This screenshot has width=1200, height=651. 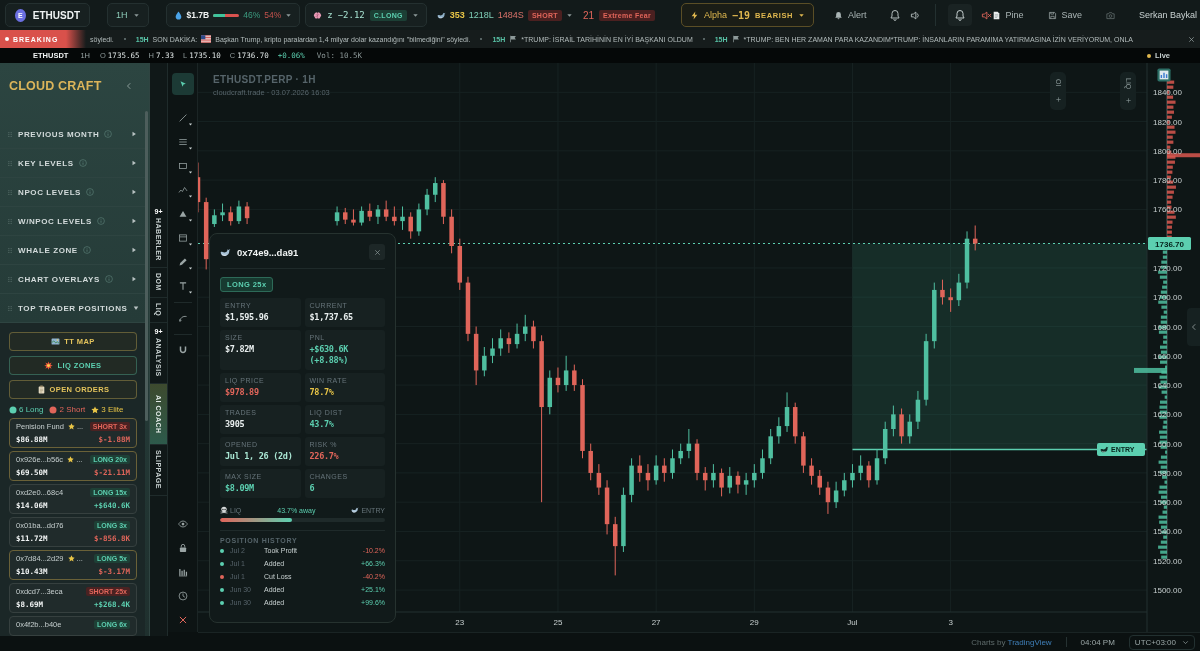 What do you see at coordinates (49, 365) in the screenshot?
I see `burst-icon` at bounding box center [49, 365].